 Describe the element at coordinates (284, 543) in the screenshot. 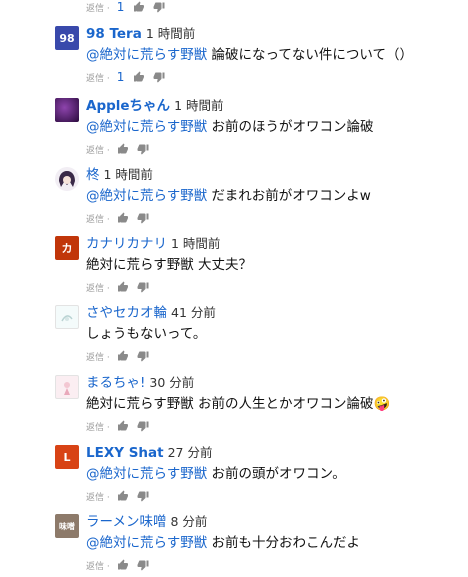

I see `comment-body: お前も十分おわこんだよ` at that location.